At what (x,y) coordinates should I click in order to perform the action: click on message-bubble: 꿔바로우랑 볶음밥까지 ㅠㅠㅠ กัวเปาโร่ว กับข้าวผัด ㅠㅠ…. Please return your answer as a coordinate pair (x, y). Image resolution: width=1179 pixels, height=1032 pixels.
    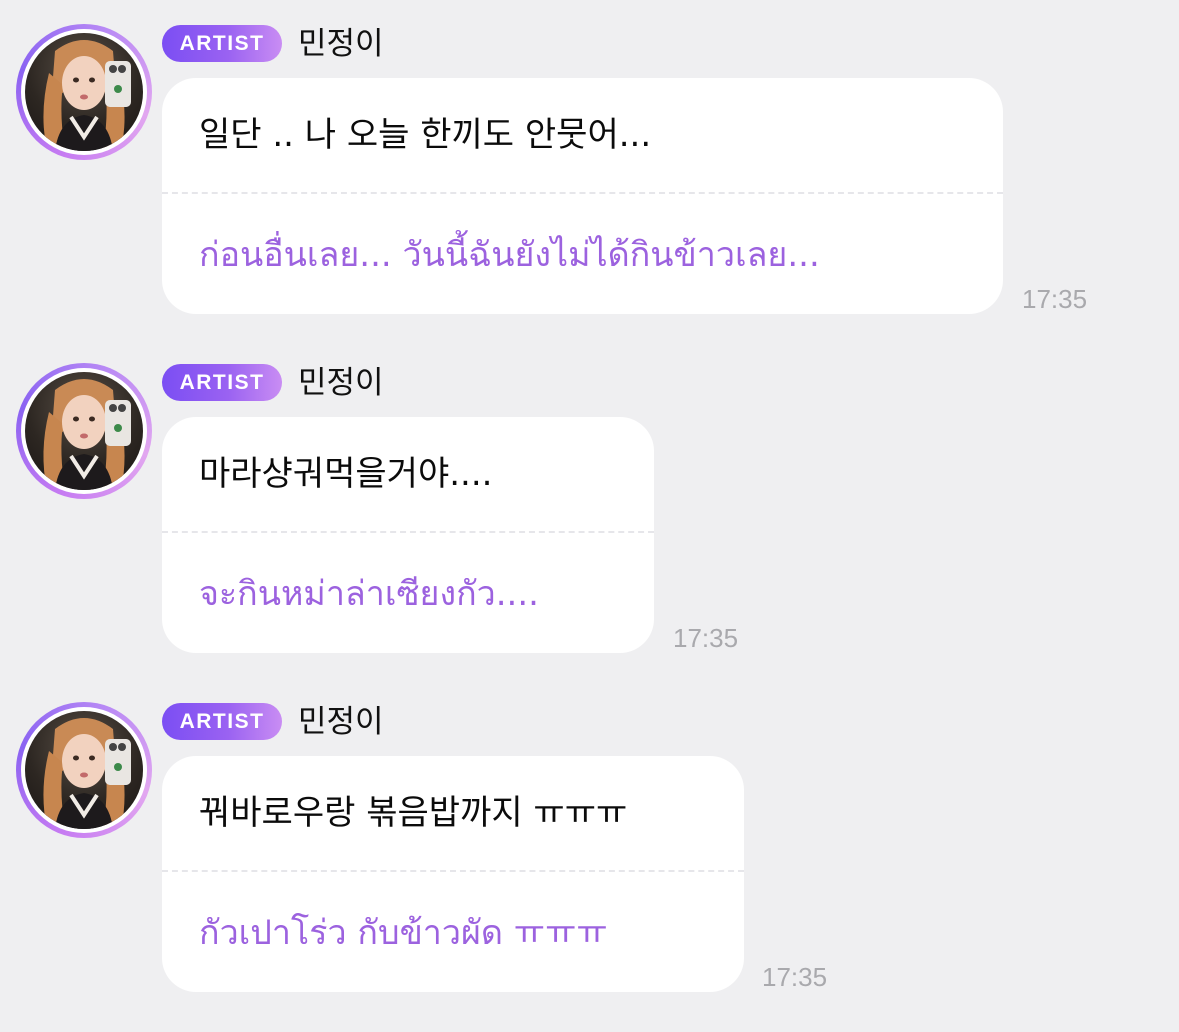
    Looking at the image, I should click on (453, 874).